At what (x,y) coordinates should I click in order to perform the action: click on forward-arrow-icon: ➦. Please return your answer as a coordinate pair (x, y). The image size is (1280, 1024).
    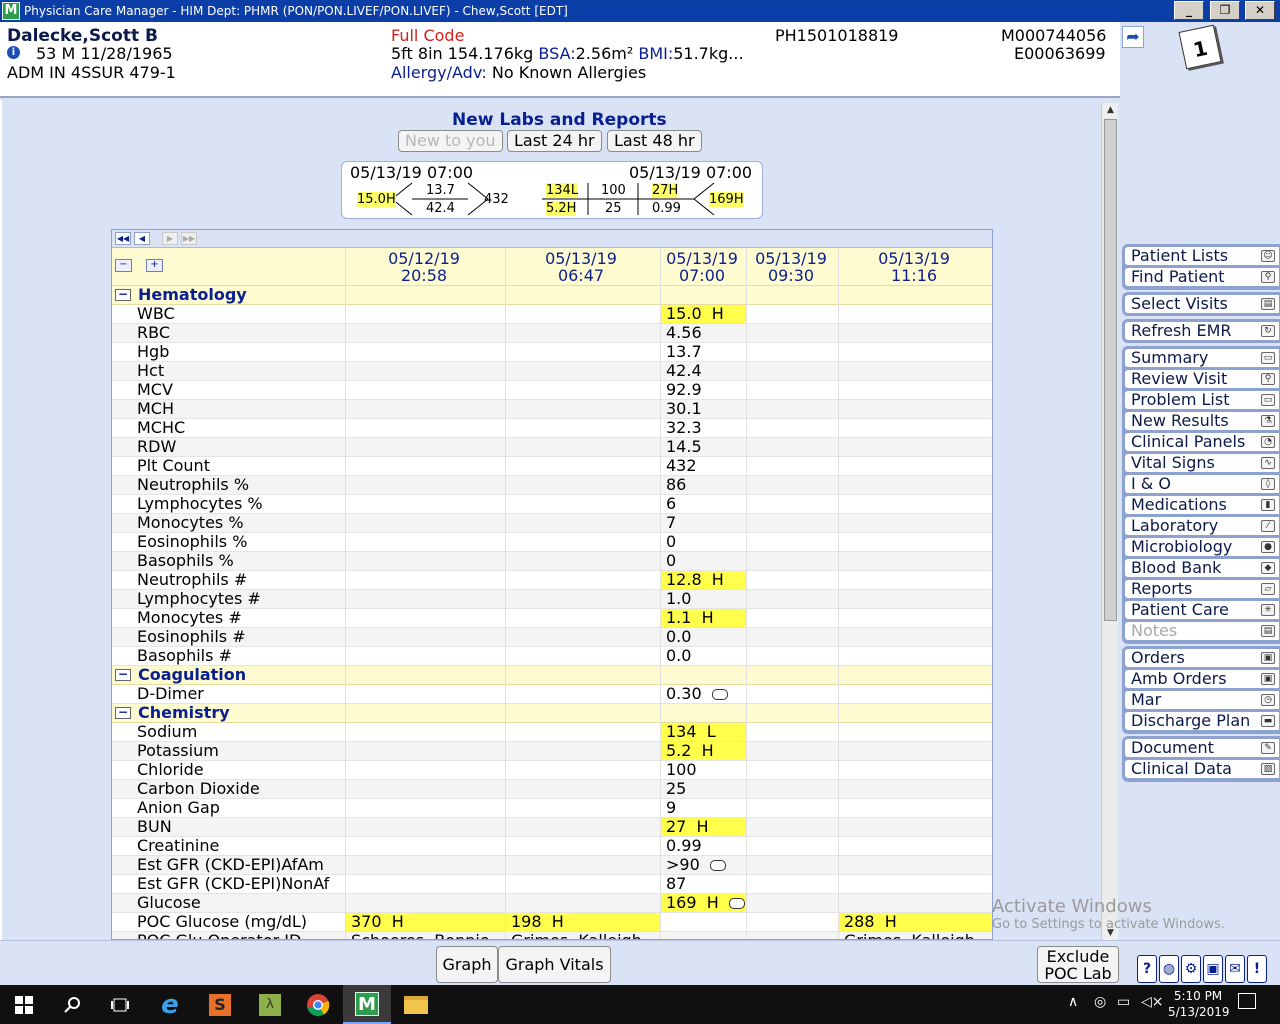
    Looking at the image, I should click on (1133, 37).